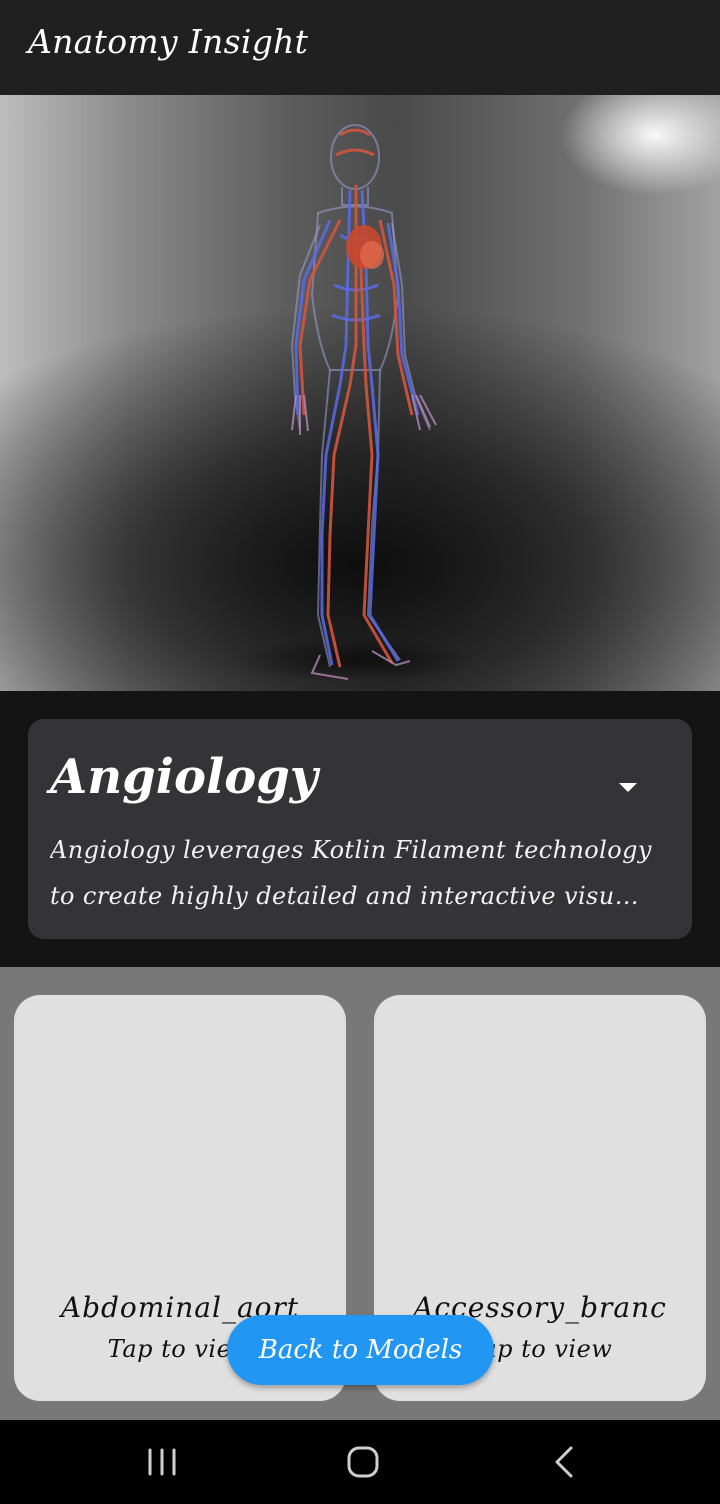 The height and width of the screenshot is (1504, 720). What do you see at coordinates (628, 787) in the screenshot?
I see `caret-down-icon` at bounding box center [628, 787].